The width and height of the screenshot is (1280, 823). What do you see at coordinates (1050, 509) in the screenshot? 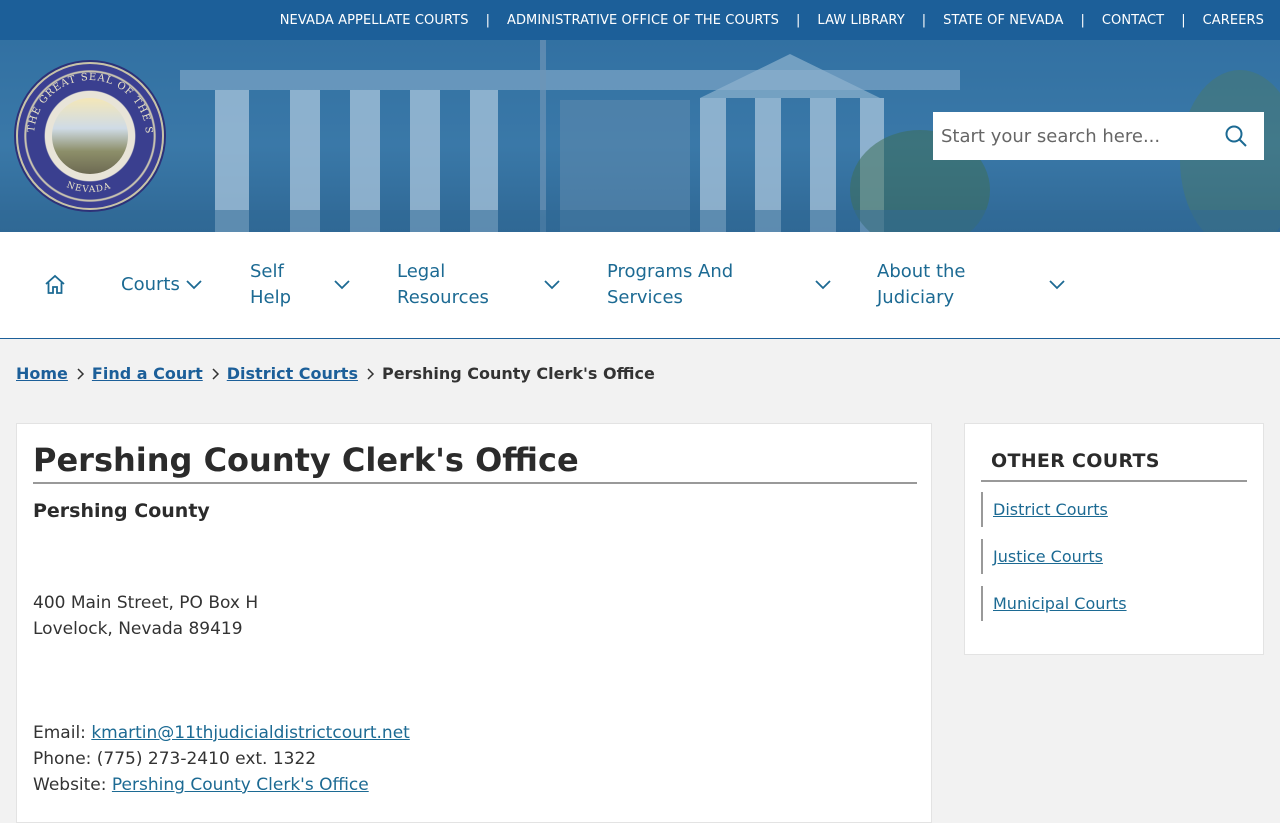
I see `sidebar-link-district-courts: District Courts` at bounding box center [1050, 509].